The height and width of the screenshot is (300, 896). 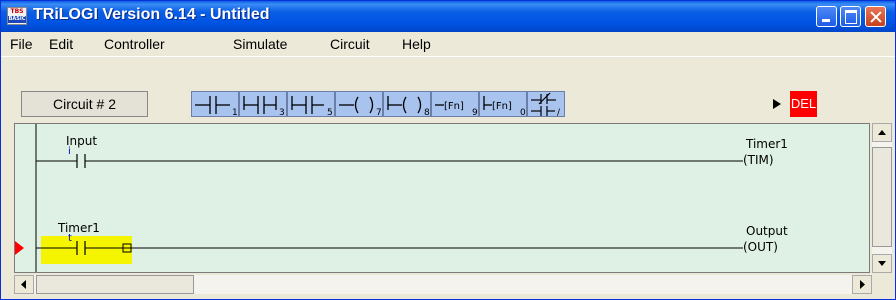 I want to click on scroll-down-button, so click(x=882, y=263).